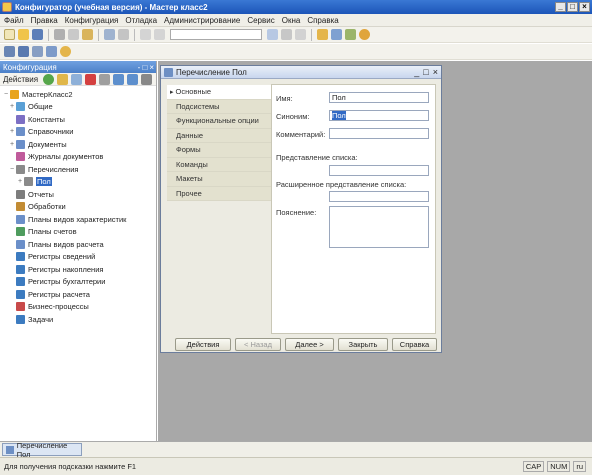 The height and width of the screenshot is (475, 592). I want to click on tree-item: Регистры бухгалтерии, so click(78, 282).